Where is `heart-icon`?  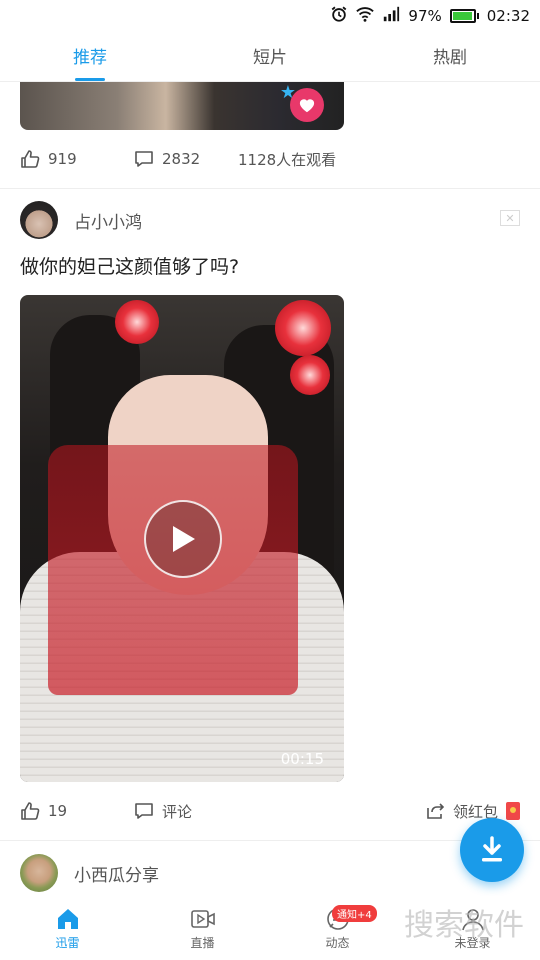 heart-icon is located at coordinates (307, 105).